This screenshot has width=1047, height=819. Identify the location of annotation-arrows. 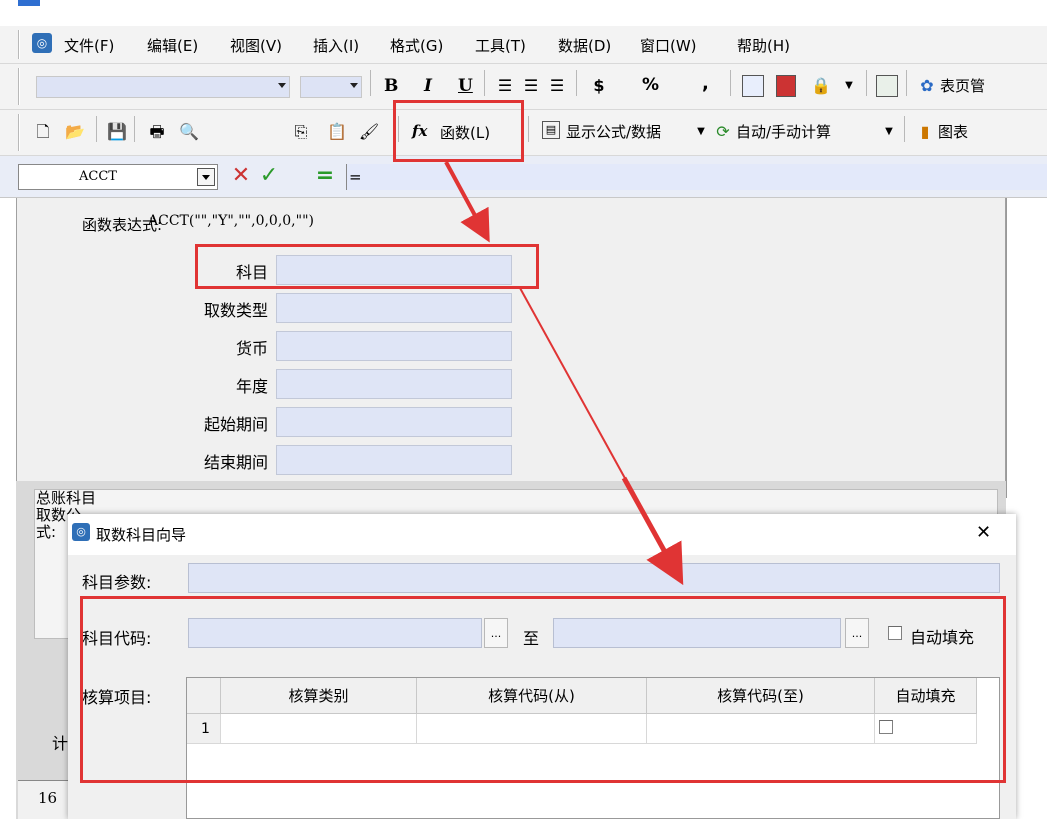
(564, 373).